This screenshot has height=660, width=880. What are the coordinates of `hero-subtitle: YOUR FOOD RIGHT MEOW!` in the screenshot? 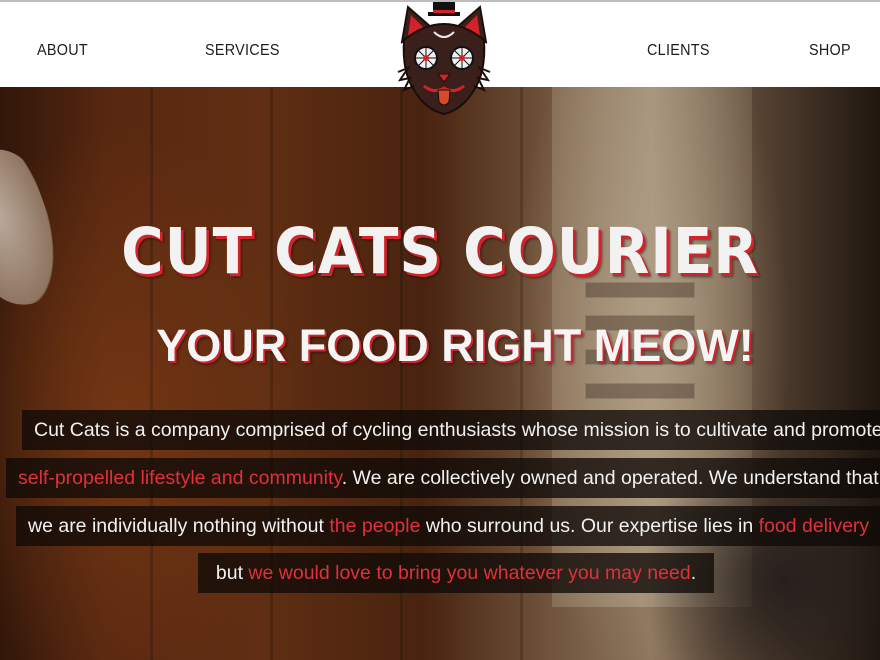 It's located at (455, 345).